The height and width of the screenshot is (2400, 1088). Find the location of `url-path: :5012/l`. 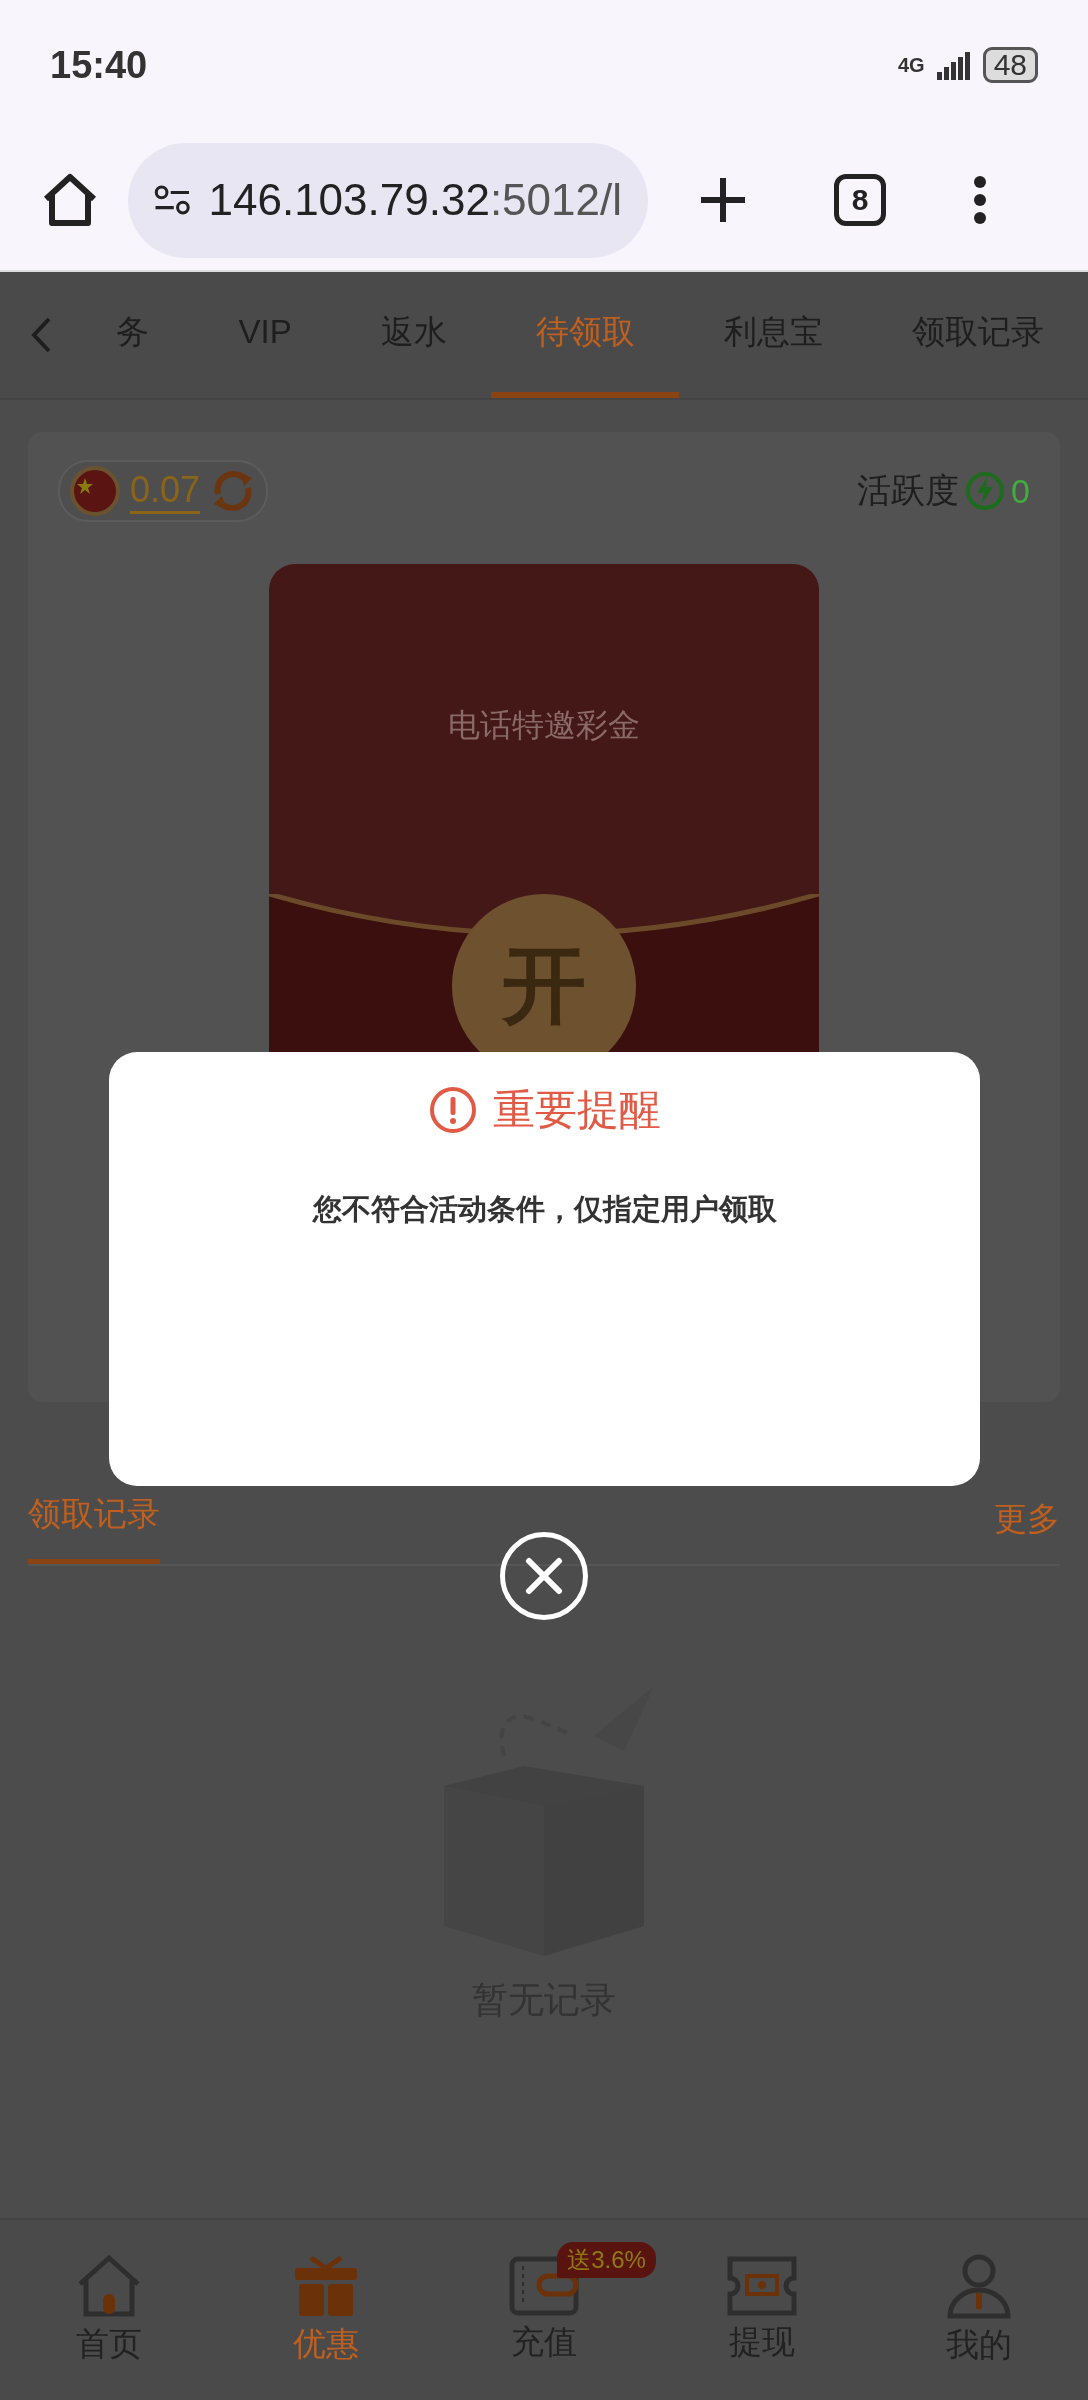

url-path: :5012/l is located at coordinates (555, 200).